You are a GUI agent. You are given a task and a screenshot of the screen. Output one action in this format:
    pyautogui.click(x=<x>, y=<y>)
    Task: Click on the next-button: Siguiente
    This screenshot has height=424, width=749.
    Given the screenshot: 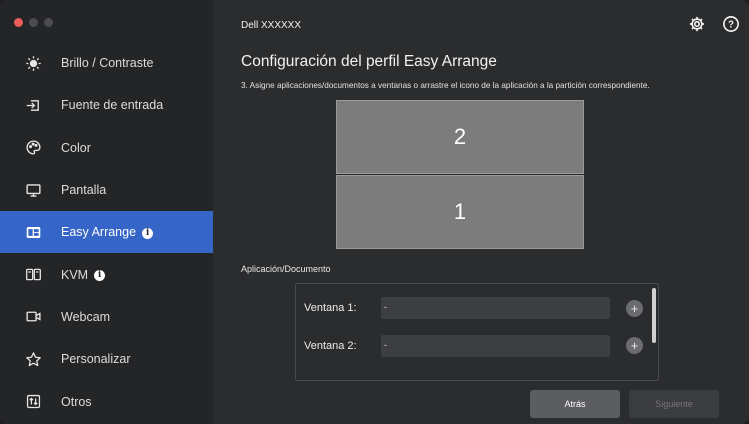 What is the action you would take?
    pyautogui.click(x=674, y=404)
    